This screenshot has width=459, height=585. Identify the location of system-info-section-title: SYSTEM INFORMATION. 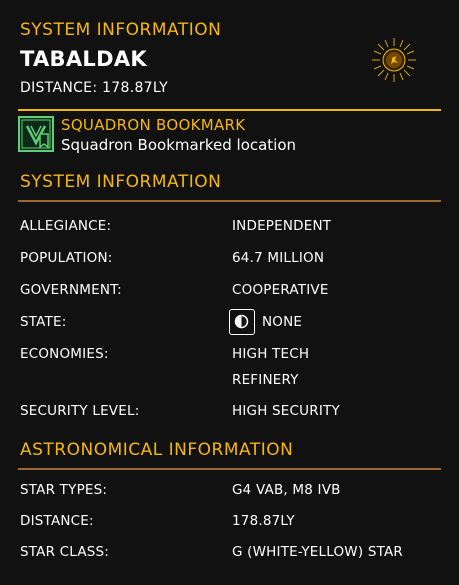
(121, 182).